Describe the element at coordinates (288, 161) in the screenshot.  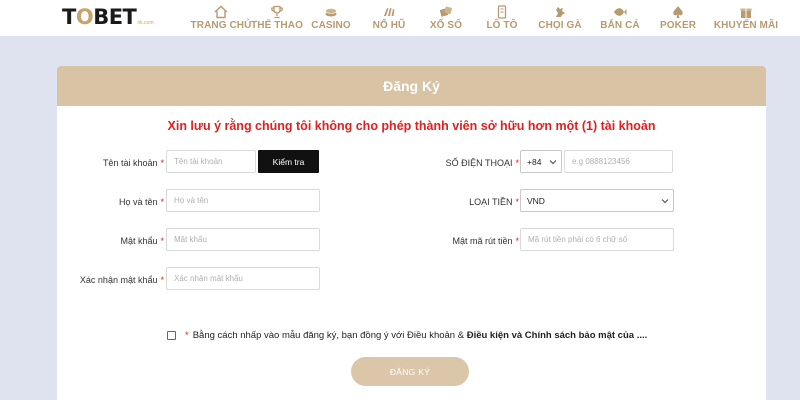
I see `check-username-button: Kiểm tra` at that location.